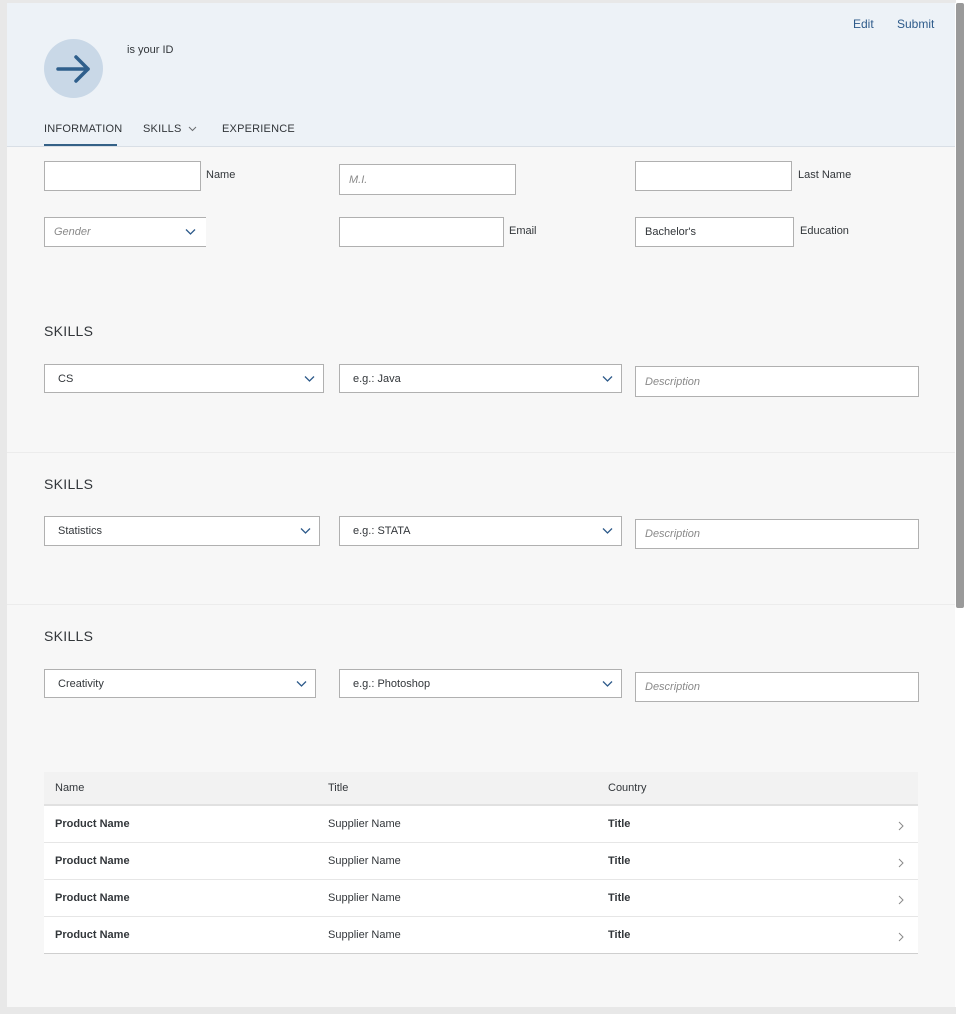  What do you see at coordinates (427, 179) in the screenshot?
I see `middle-initial-input: M.I.` at bounding box center [427, 179].